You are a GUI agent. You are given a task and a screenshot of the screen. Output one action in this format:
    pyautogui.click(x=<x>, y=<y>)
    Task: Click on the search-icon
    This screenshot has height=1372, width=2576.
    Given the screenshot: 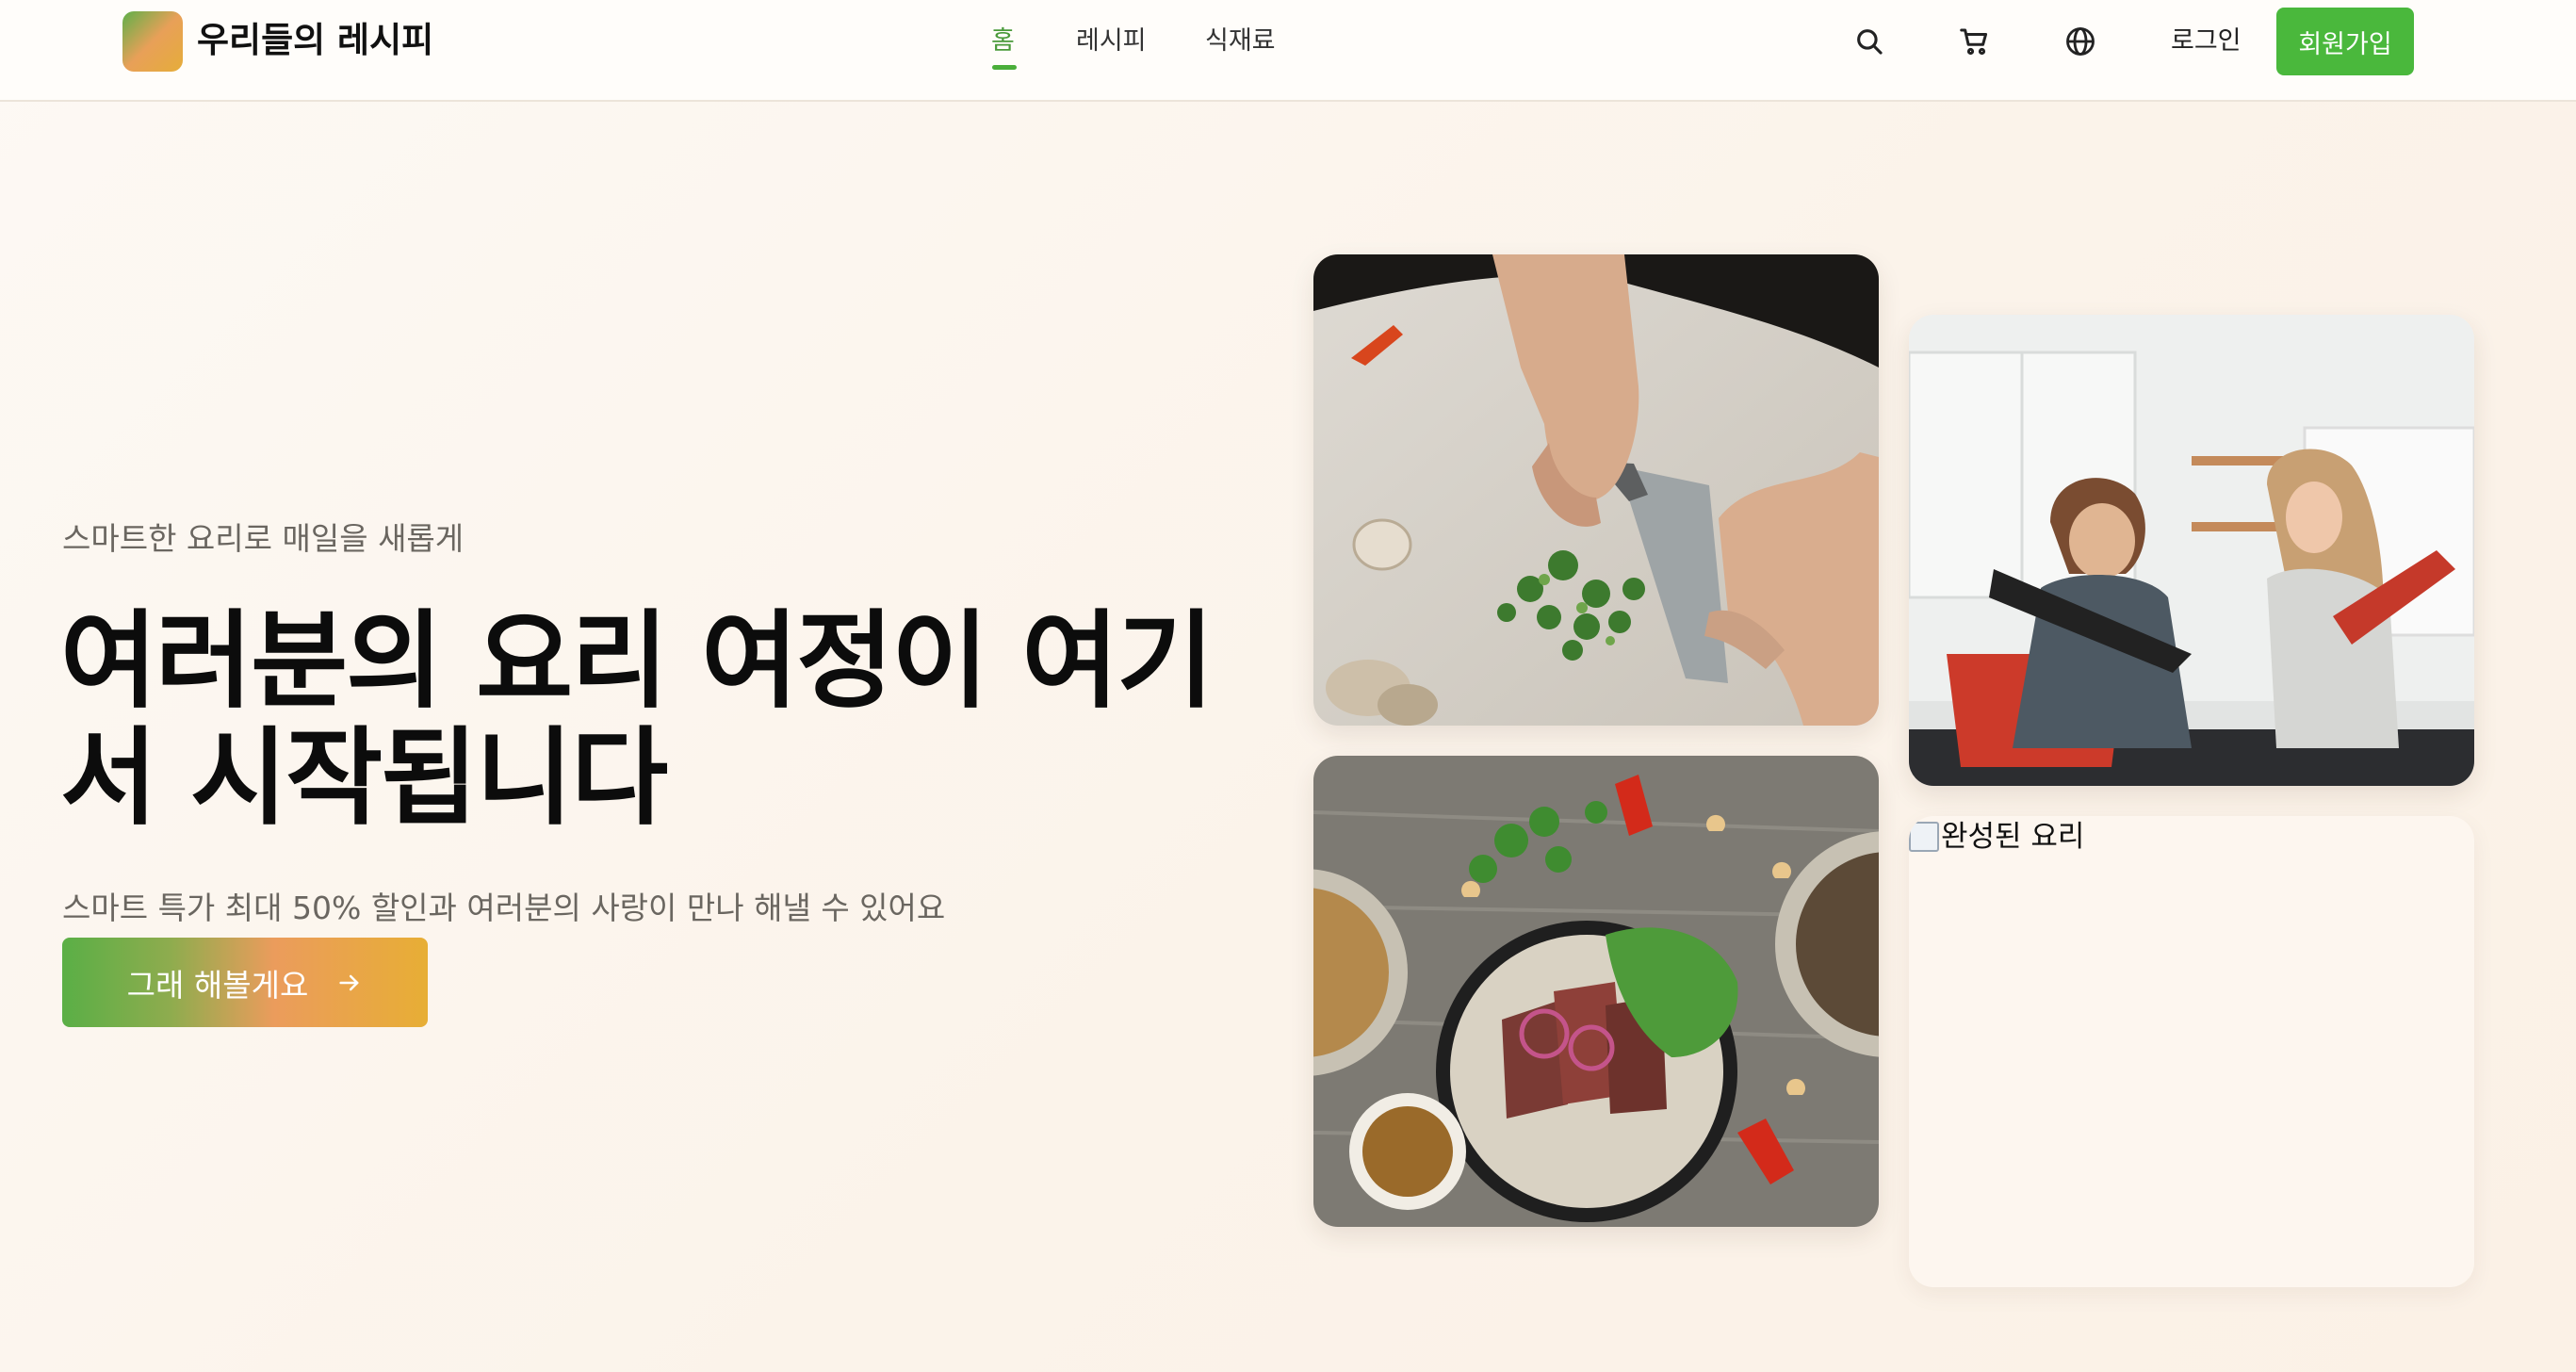 What is the action you would take?
    pyautogui.click(x=1869, y=42)
    